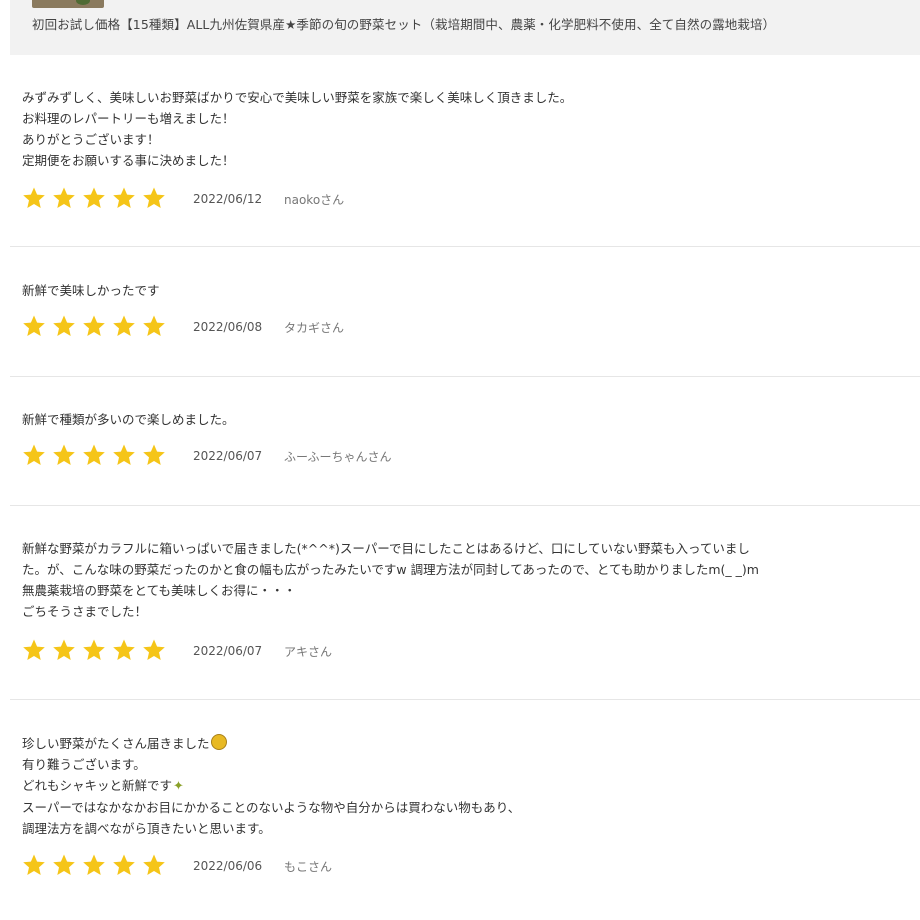 Image resolution: width=920 pixels, height=920 pixels. Describe the element at coordinates (178, 786) in the screenshot. I see `sparkle-icon: ✦` at that location.